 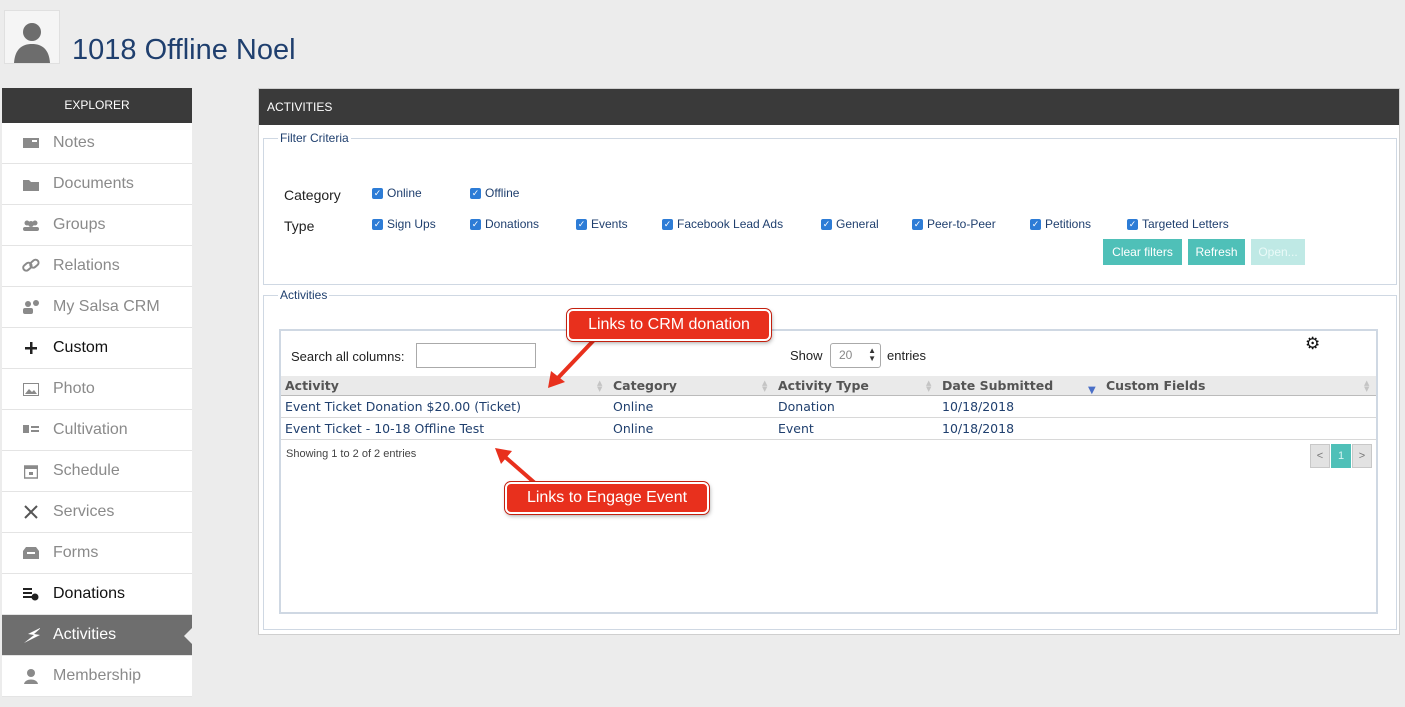 I want to click on refresh-button: Refresh, so click(x=1216, y=252).